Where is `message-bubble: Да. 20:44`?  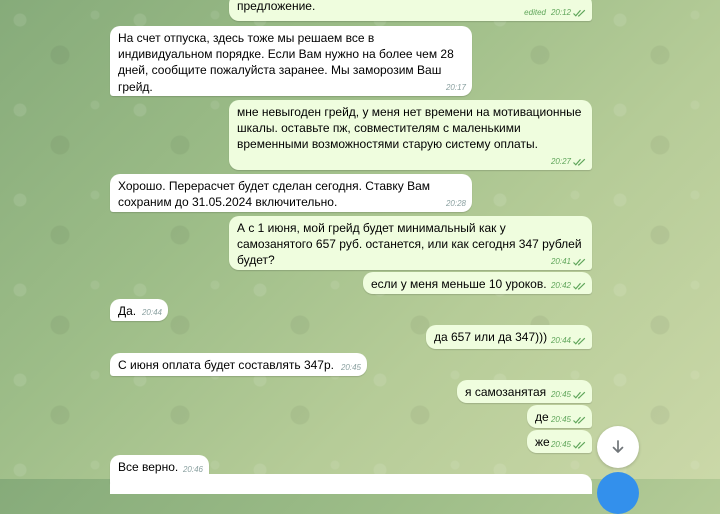 message-bubble: Да. 20:44 is located at coordinates (139, 310).